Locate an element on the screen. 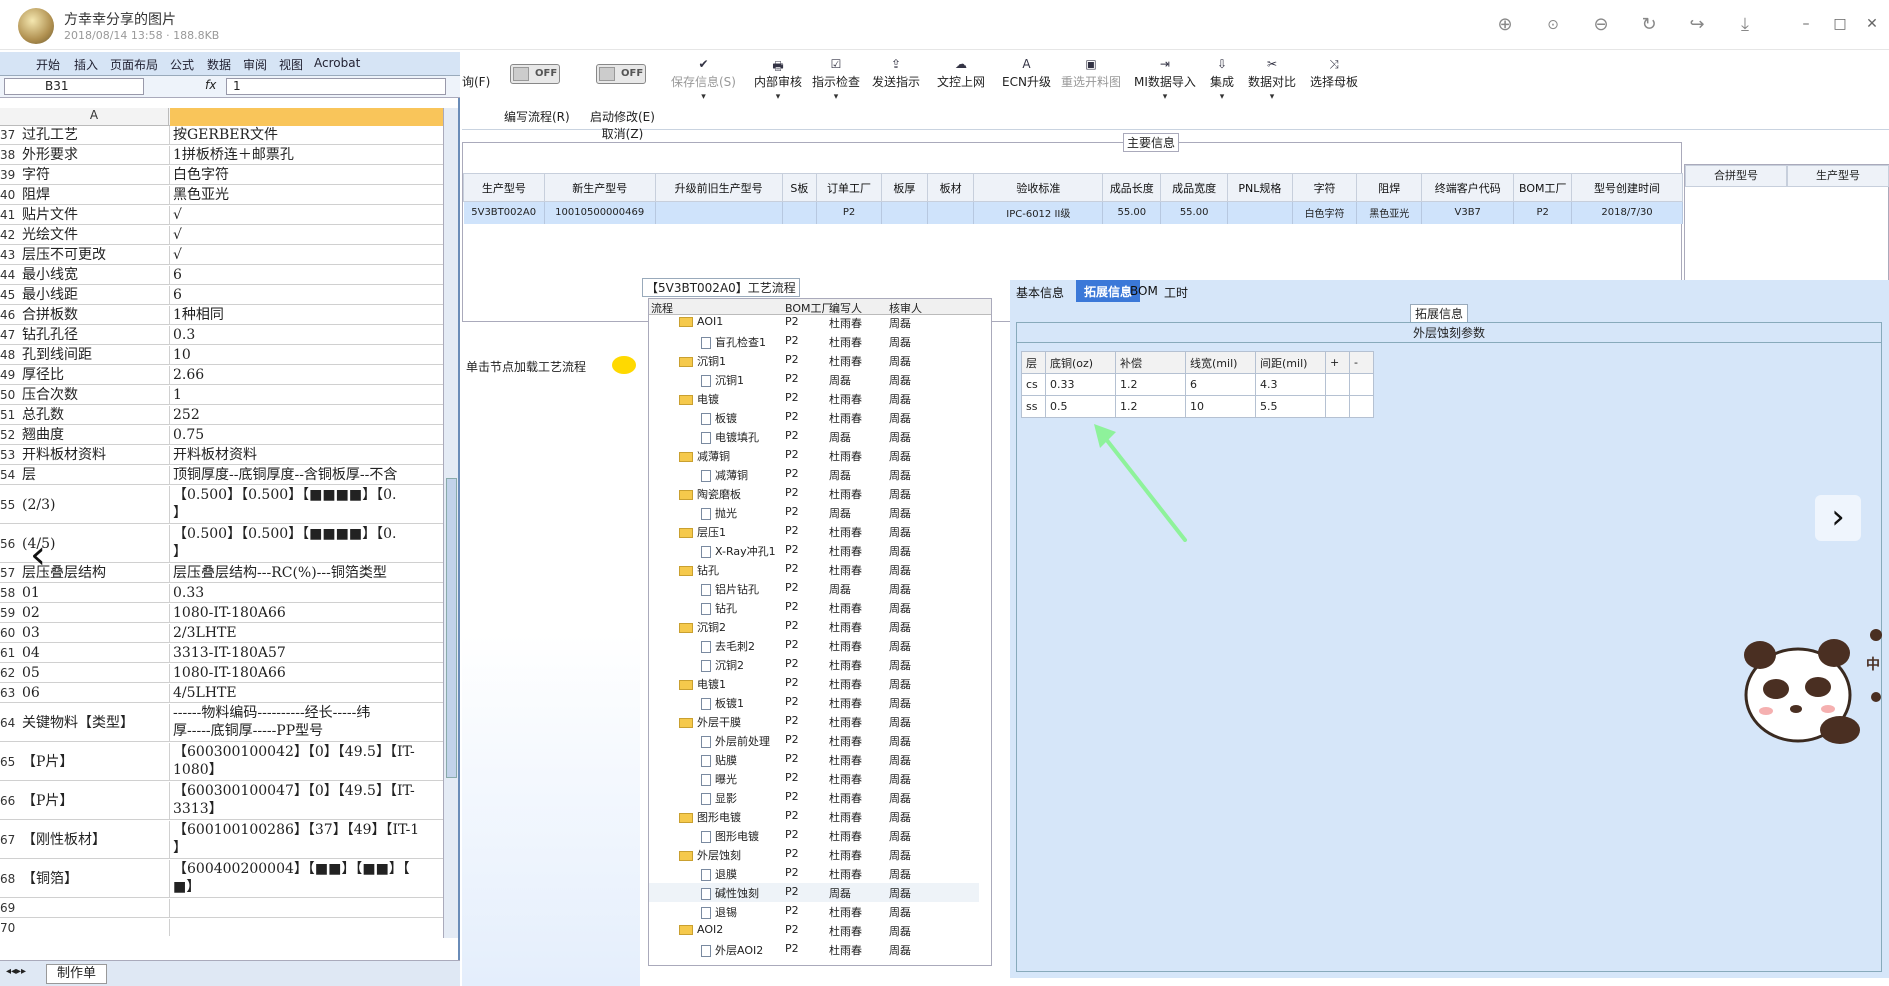 This screenshot has width=1889, height=986. maximize-icon: □ is located at coordinates (1840, 24).